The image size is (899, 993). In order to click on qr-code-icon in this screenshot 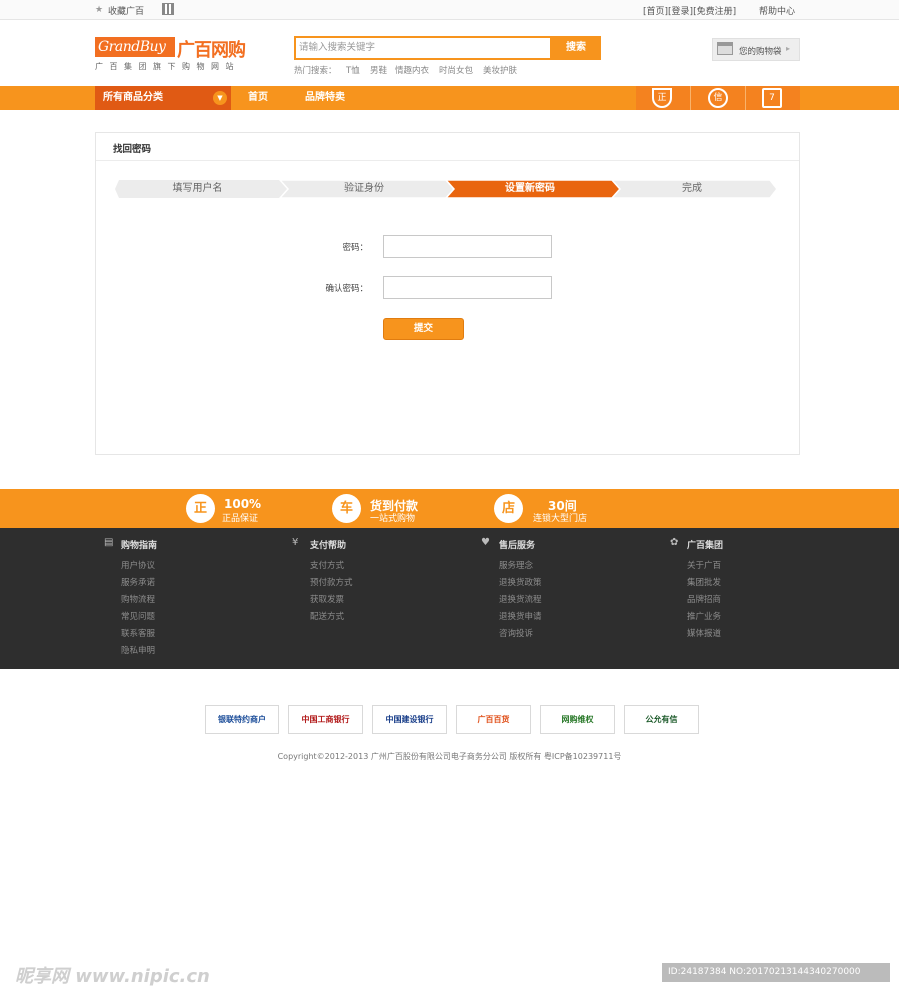, I will do `click(168, 9)`.